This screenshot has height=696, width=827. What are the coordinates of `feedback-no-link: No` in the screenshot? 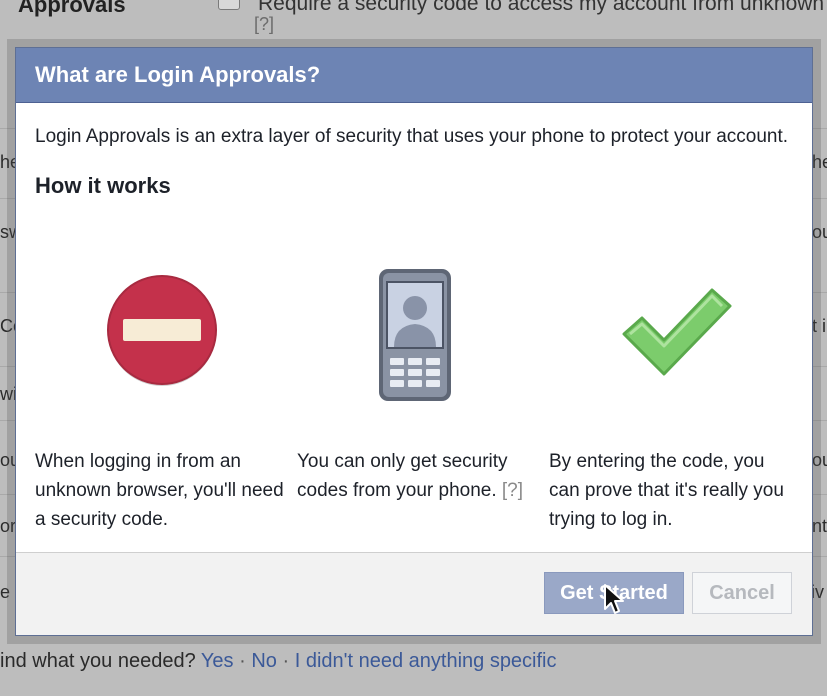 It's located at (264, 661).